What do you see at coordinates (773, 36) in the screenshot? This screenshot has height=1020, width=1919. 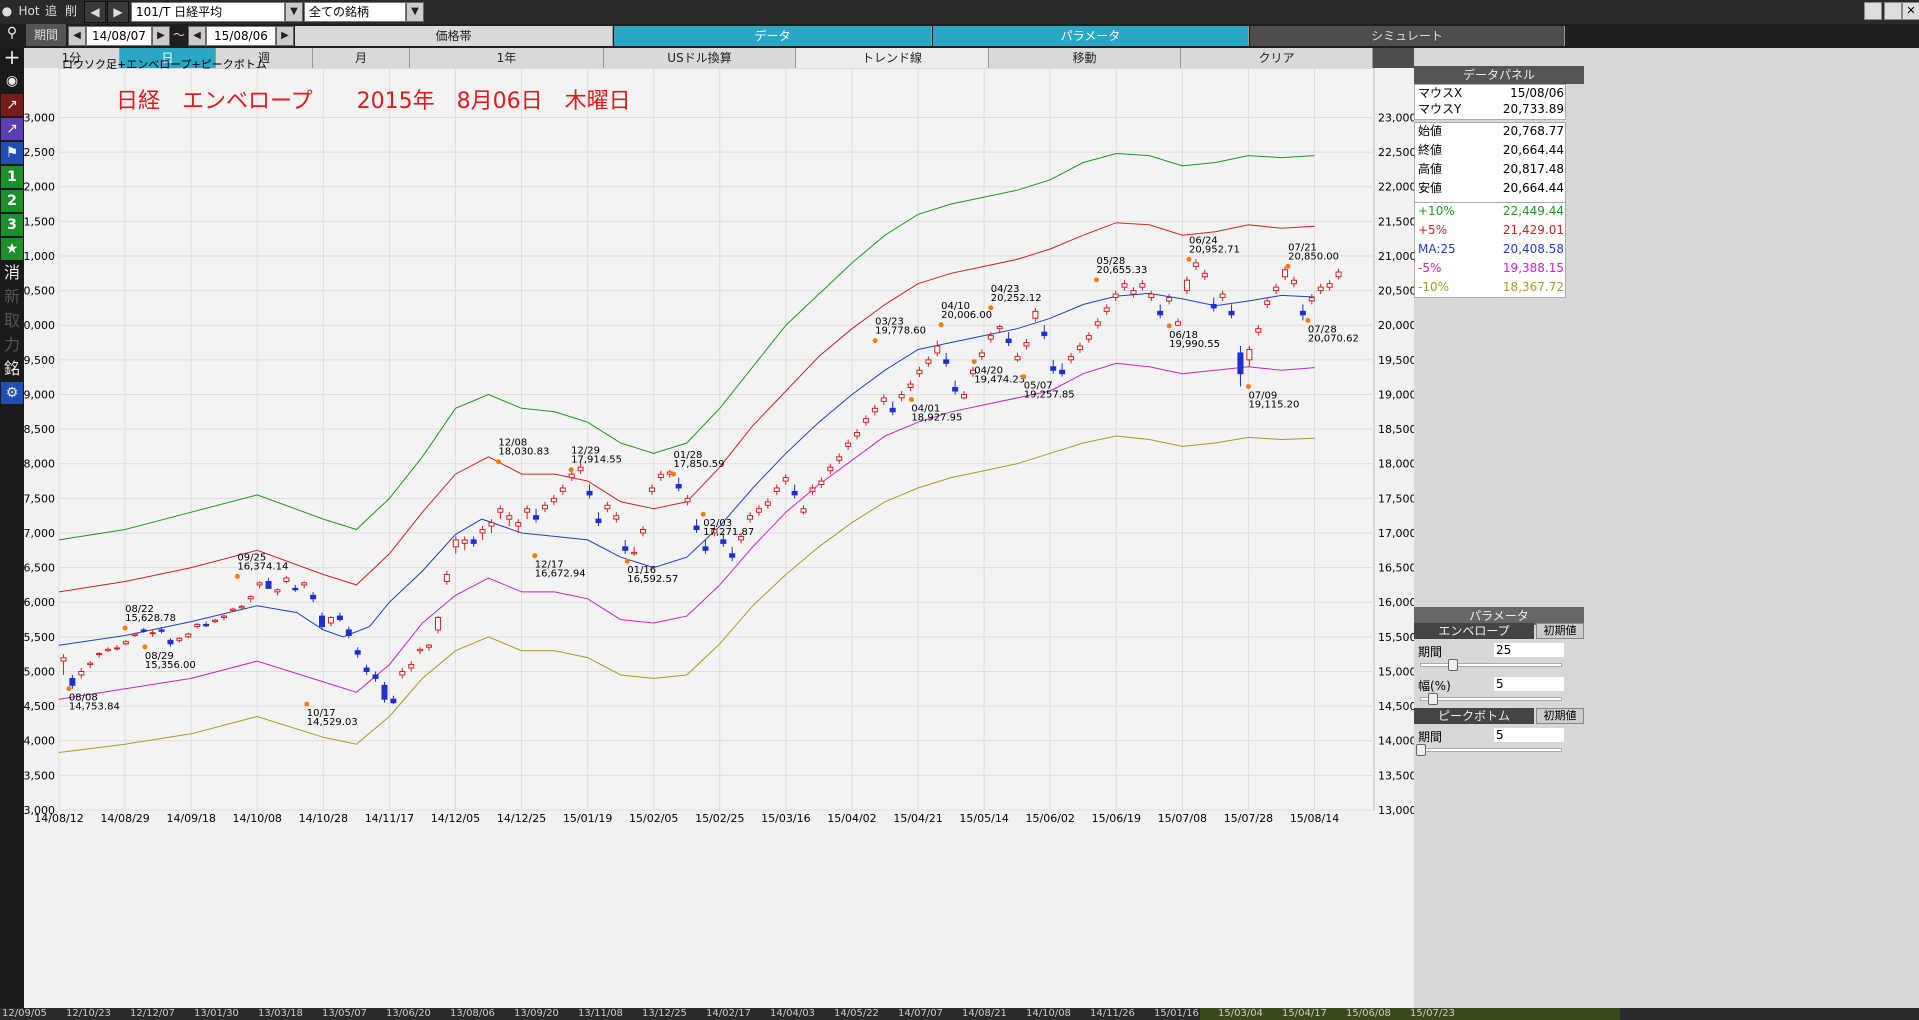 I see `tab-data: データ` at bounding box center [773, 36].